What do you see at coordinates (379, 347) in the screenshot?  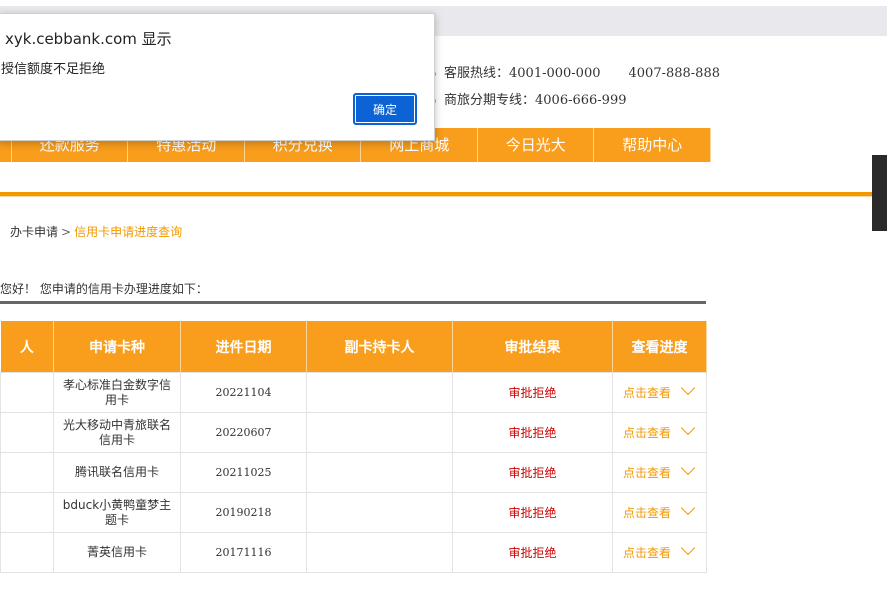 I see `col-header-supplementary: 副卡持卡人` at bounding box center [379, 347].